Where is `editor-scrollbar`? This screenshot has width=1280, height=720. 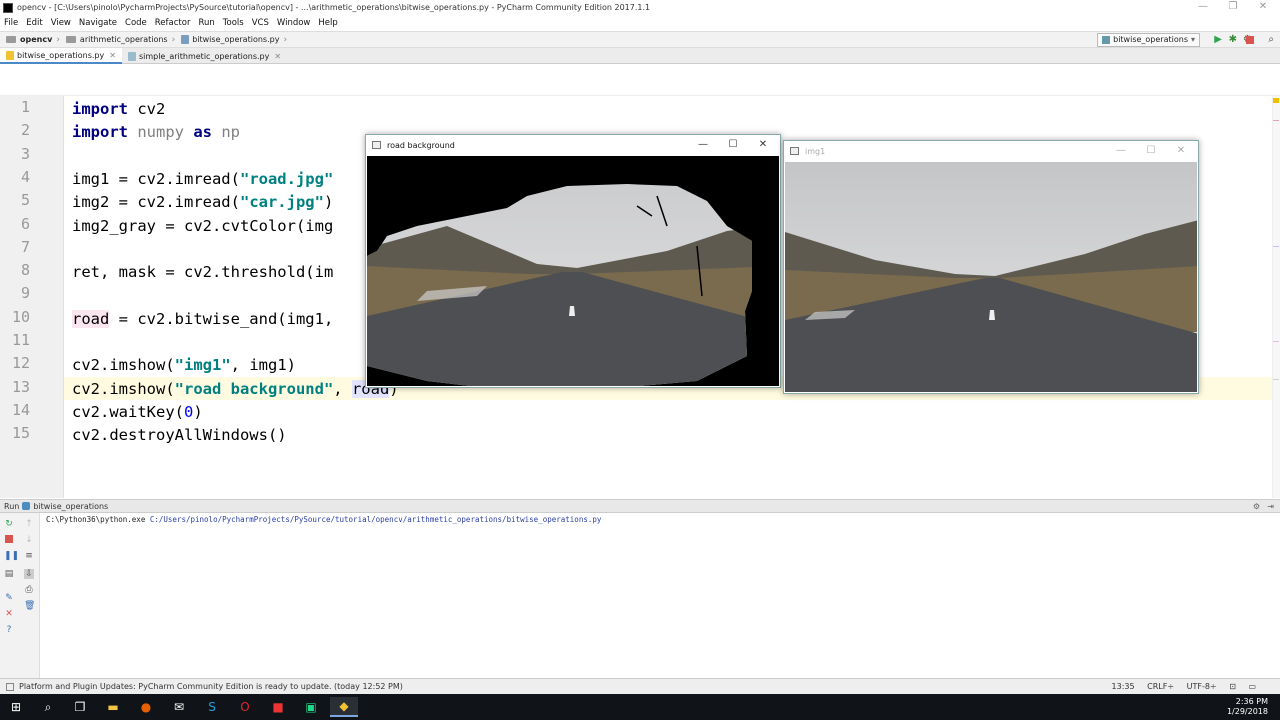
editor-scrollbar is located at coordinates (1276, 297).